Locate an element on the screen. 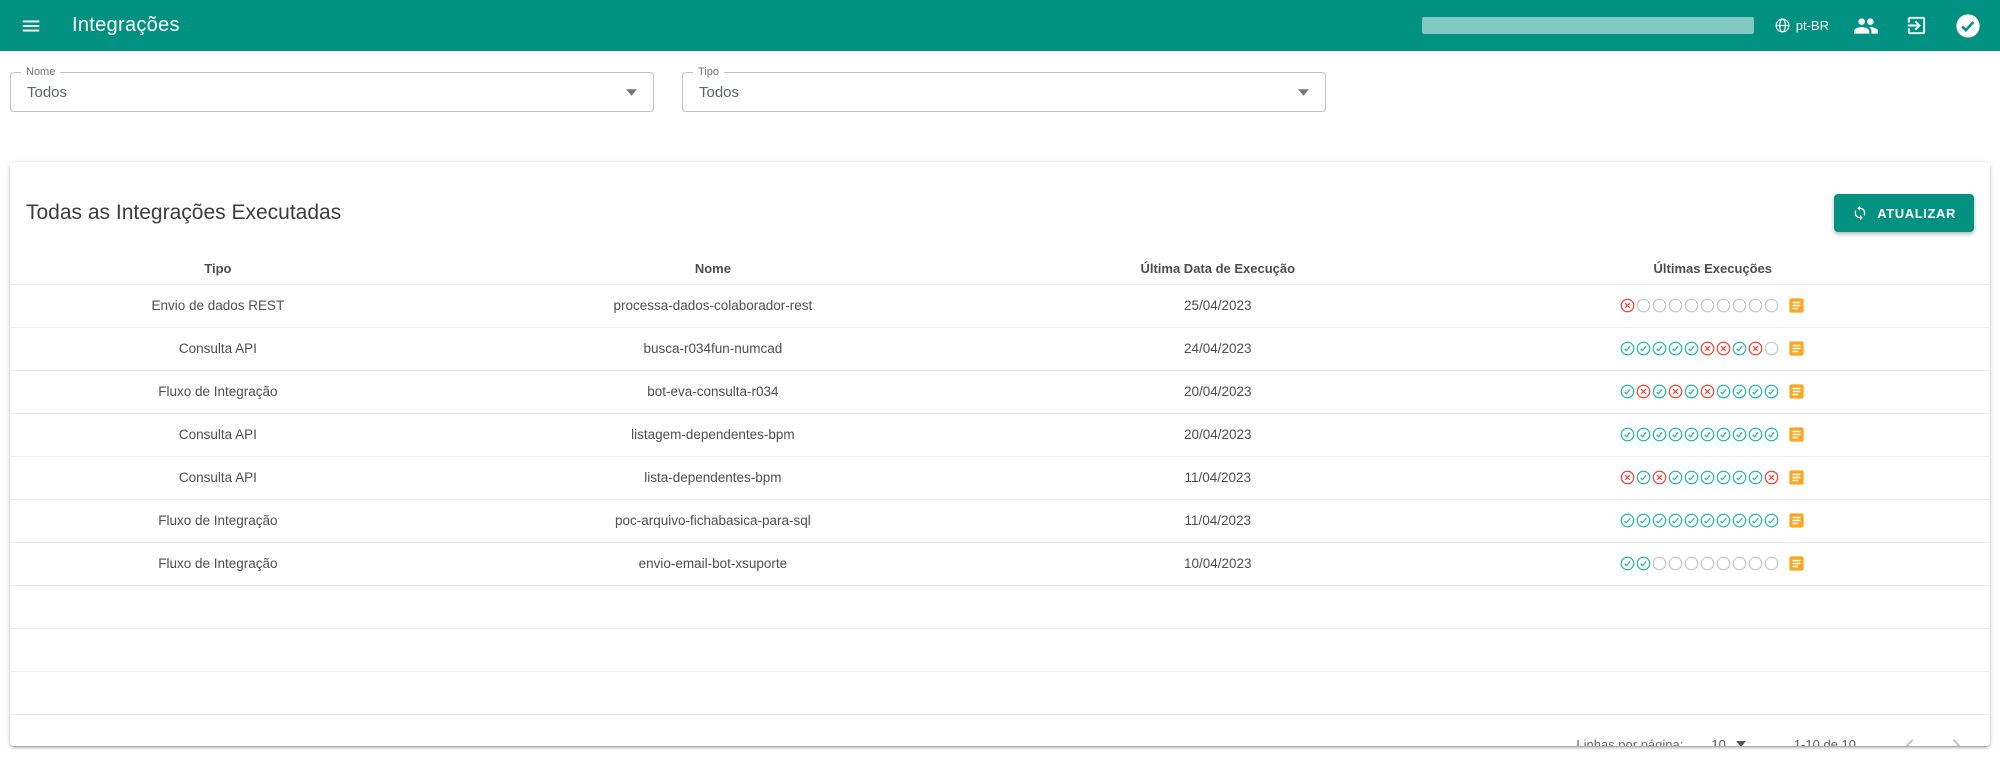  search-input is located at coordinates (1587, 25).